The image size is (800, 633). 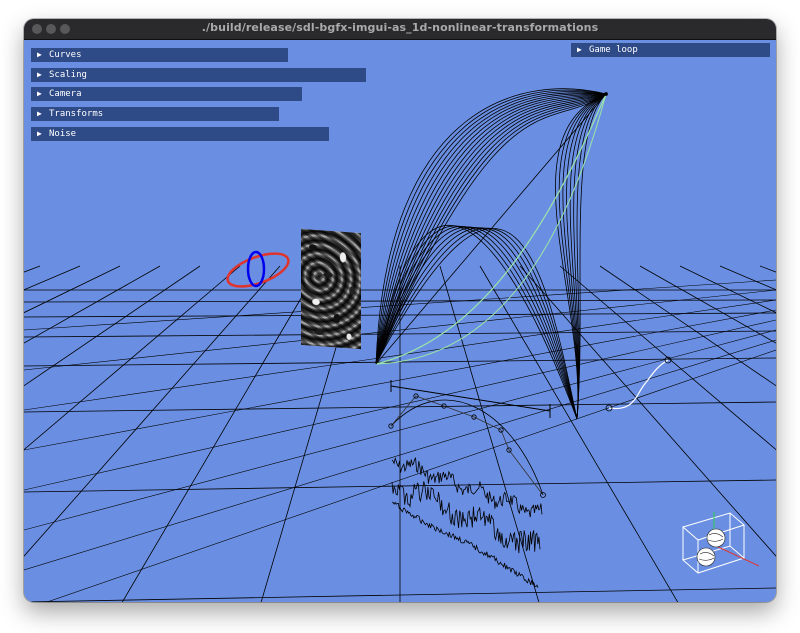 I want to click on white-easing-curve, so click(x=638, y=384).